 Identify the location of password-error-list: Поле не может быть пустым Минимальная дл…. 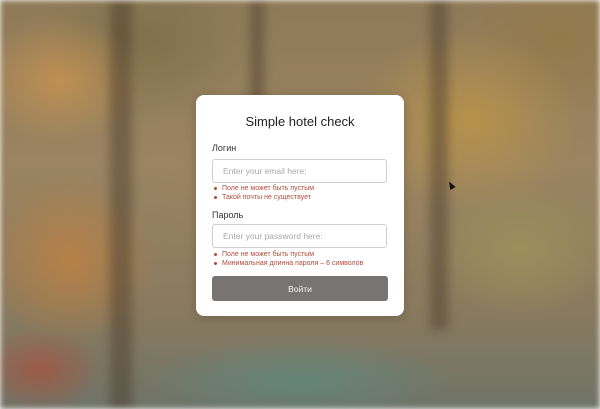
(287, 259).